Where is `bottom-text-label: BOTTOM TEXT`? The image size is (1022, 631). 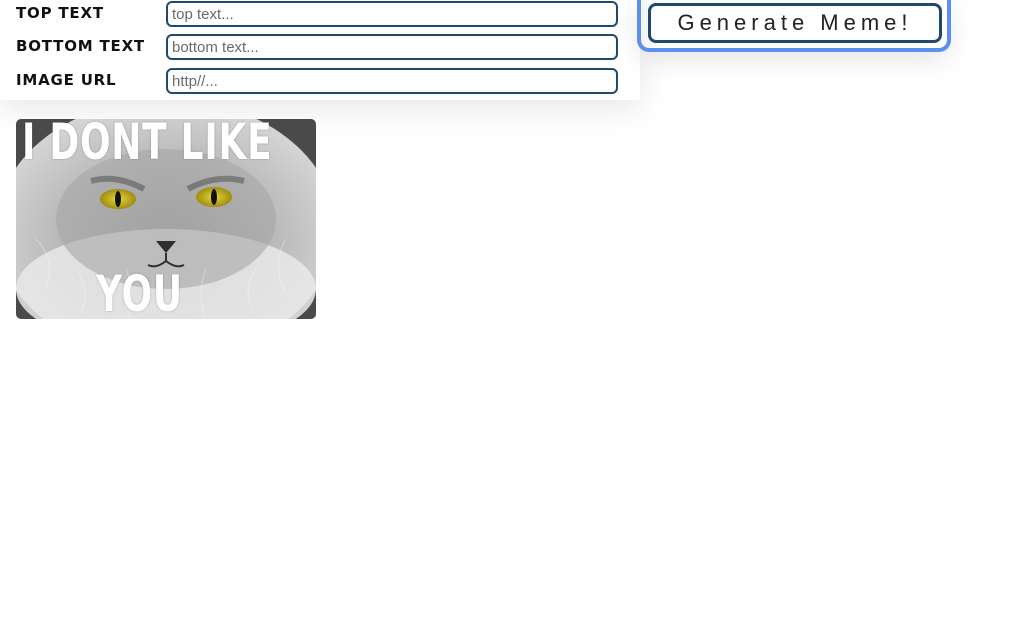 bottom-text-label: BOTTOM TEXT is located at coordinates (80, 46).